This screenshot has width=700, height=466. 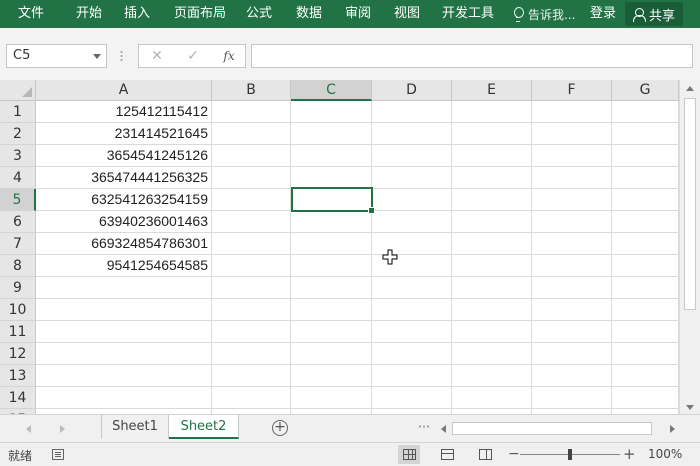 I want to click on cell-e10, so click(x=492, y=310).